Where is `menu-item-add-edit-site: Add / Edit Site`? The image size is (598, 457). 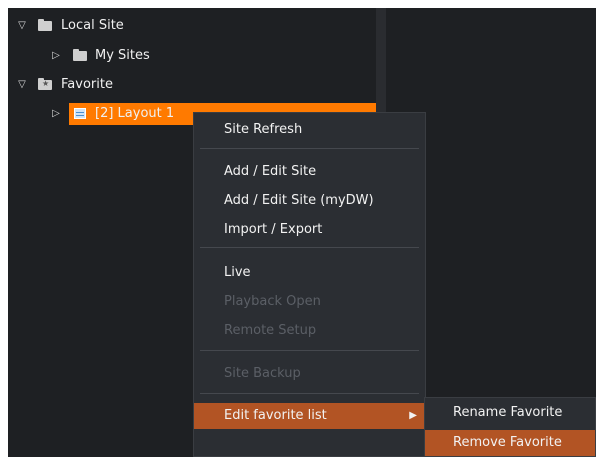
menu-item-add-edit-site: Add / Edit Site is located at coordinates (309, 172).